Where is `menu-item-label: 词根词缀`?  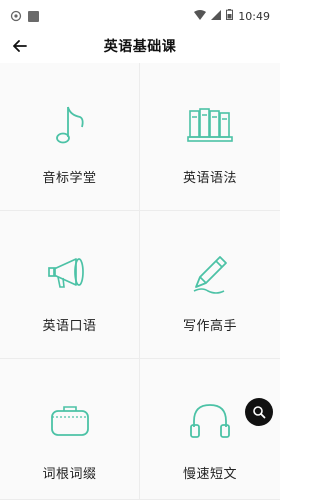
menu-item-label: 词根词缀 is located at coordinates (69, 474).